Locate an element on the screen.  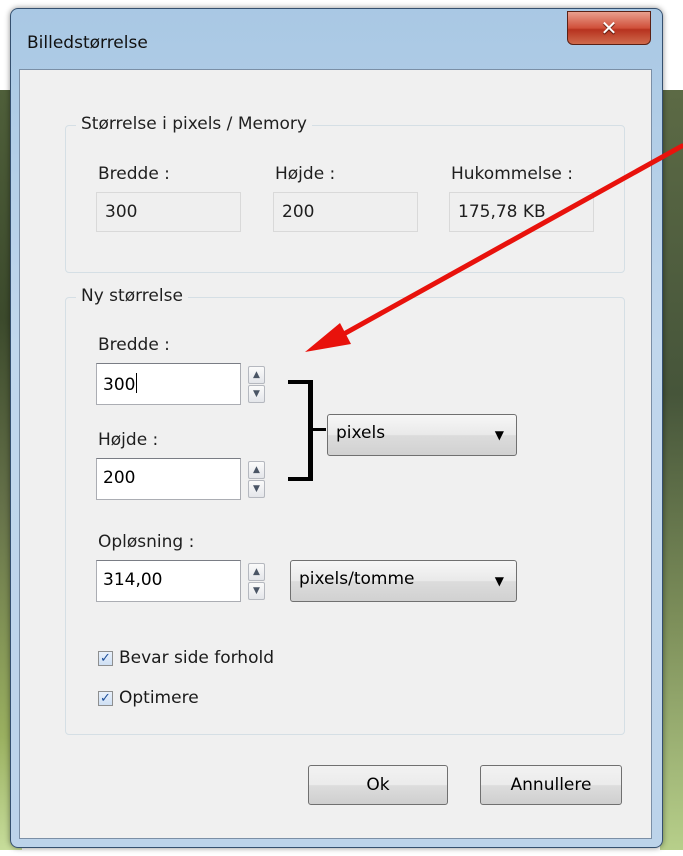
annotation-arrow is located at coordinates (494, 247).